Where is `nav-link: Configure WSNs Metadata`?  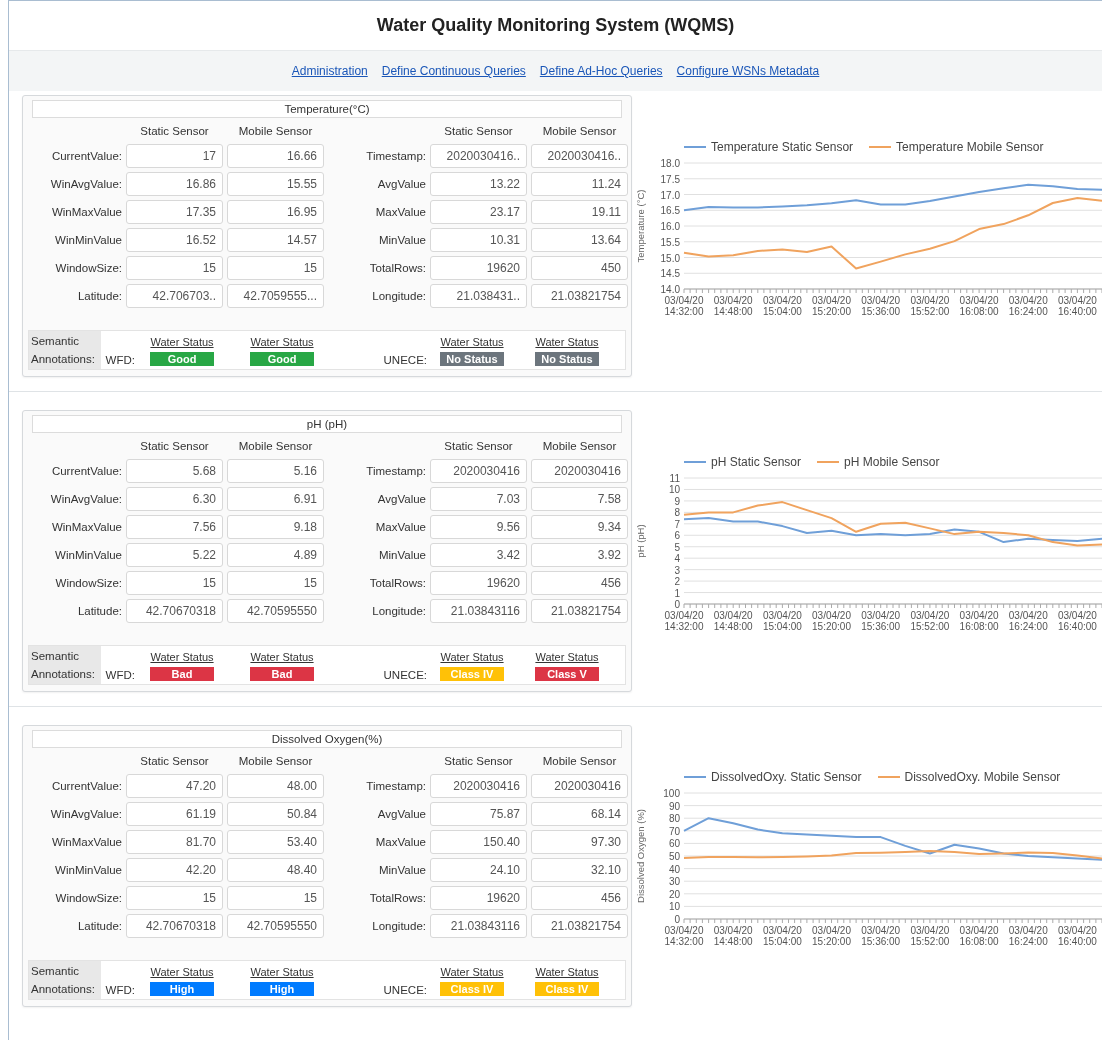
nav-link: Configure WSNs Metadata is located at coordinates (748, 71).